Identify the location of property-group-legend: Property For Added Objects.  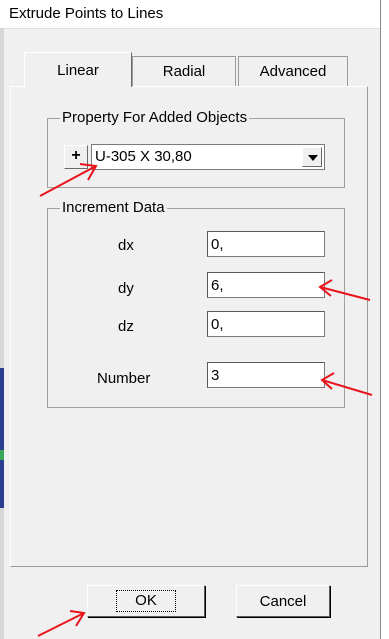
(155, 117).